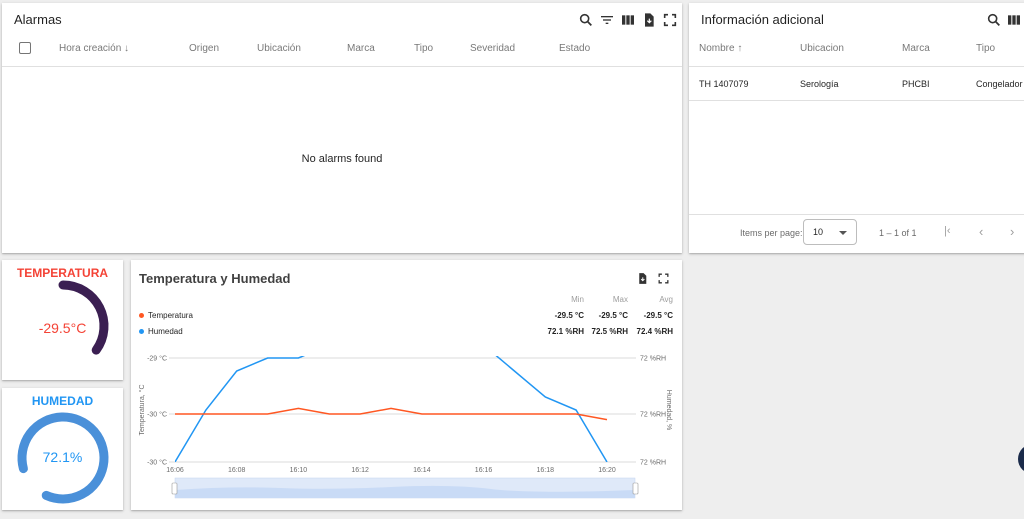  I want to click on temperature-gauge-card: TEMPERATURA -29.5°C, so click(62, 320).